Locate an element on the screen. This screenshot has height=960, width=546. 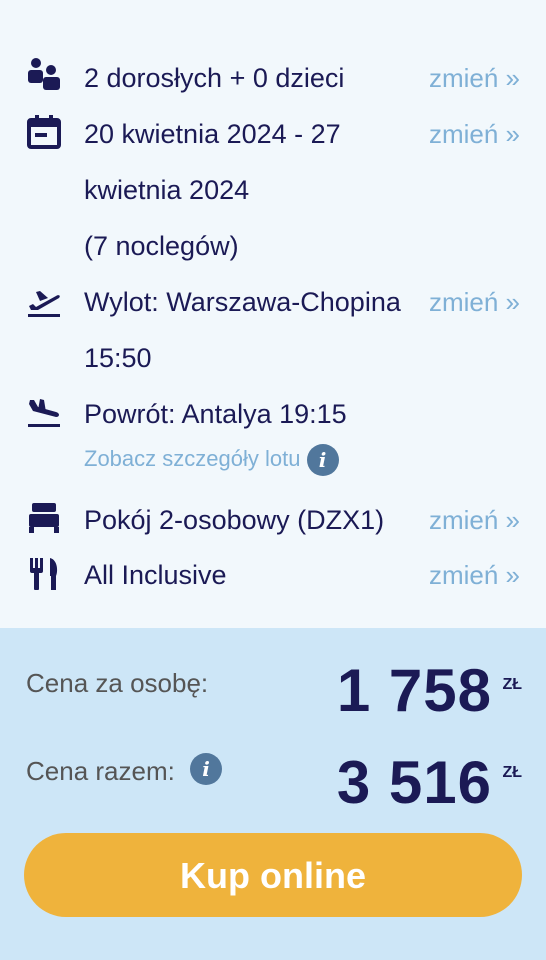
total-info-icon: i is located at coordinates (206, 769).